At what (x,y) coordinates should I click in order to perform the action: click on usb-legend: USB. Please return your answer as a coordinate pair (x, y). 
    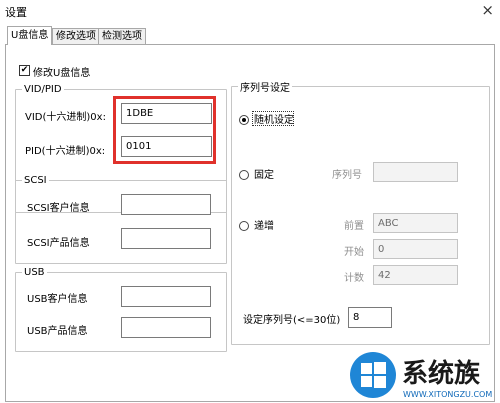
    Looking at the image, I should click on (34, 272).